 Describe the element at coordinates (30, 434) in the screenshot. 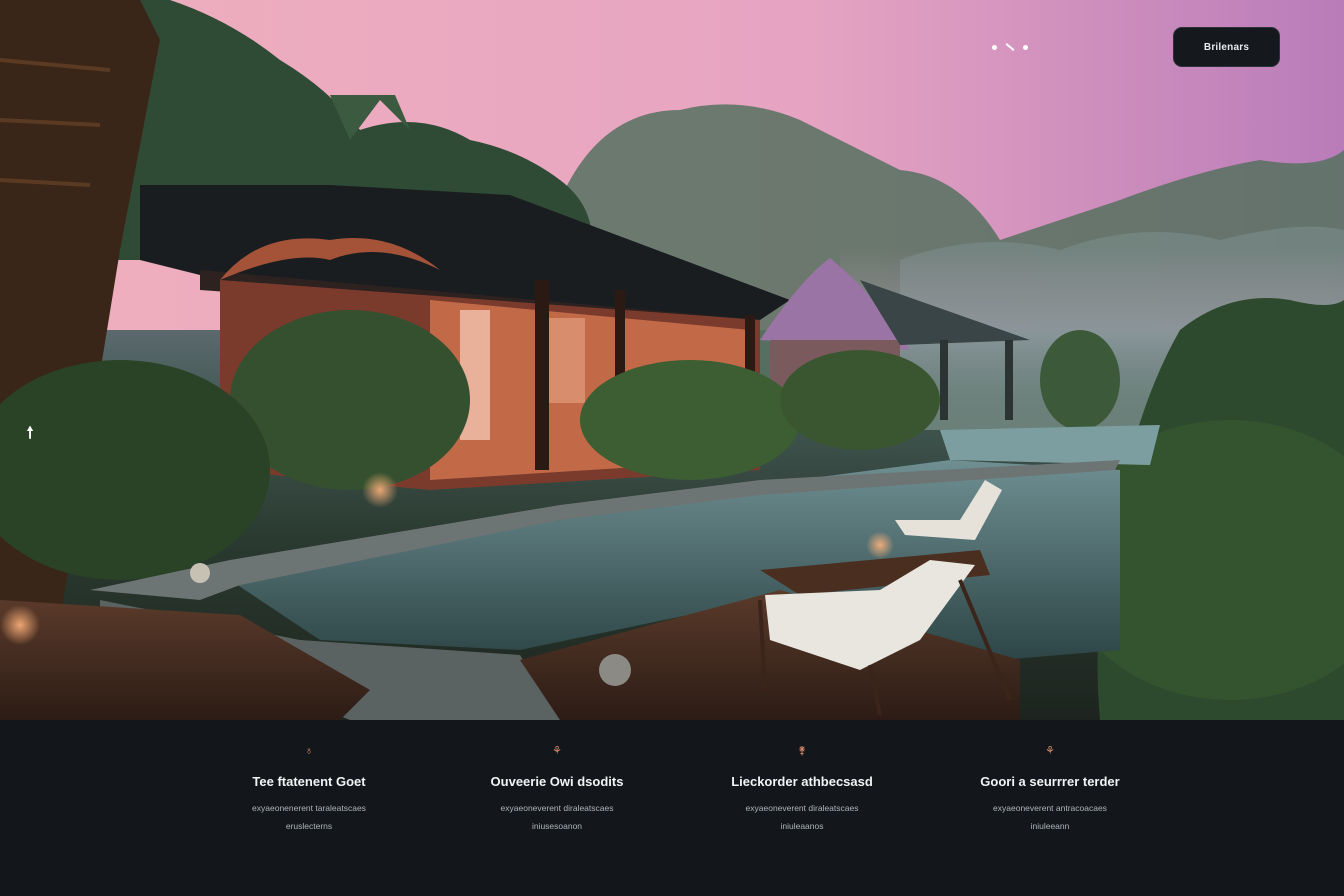

I see `arrow-up-icon: 🠕` at that location.